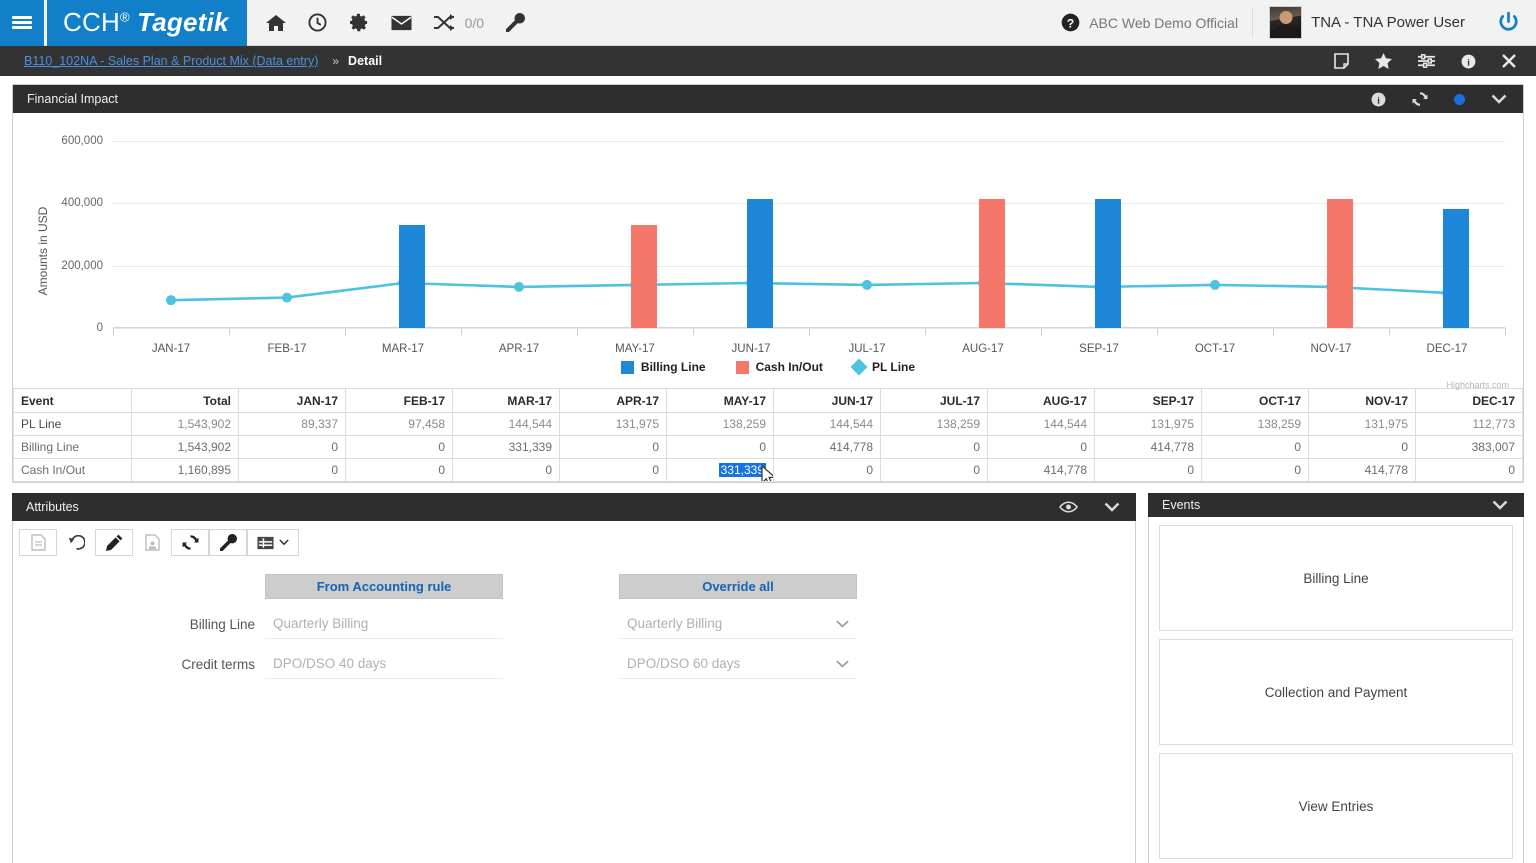 The image size is (1536, 863). Describe the element at coordinates (76, 542) in the screenshot. I see `undo-icon` at that location.